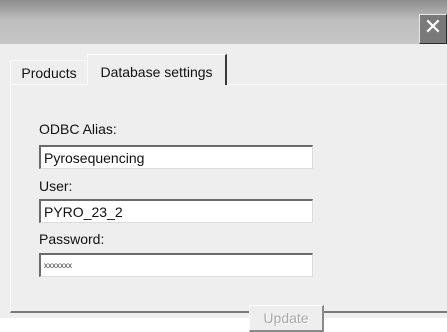  I want to click on title-bar: ✕, so click(223, 22).